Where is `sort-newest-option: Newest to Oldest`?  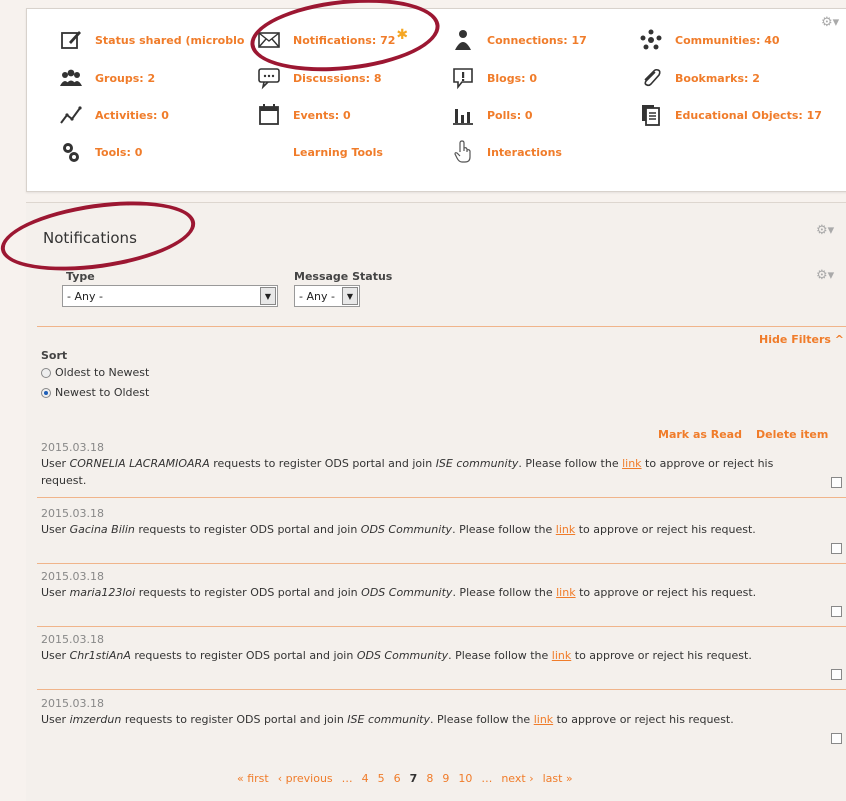
sort-newest-option: Newest to Oldest is located at coordinates (95, 392).